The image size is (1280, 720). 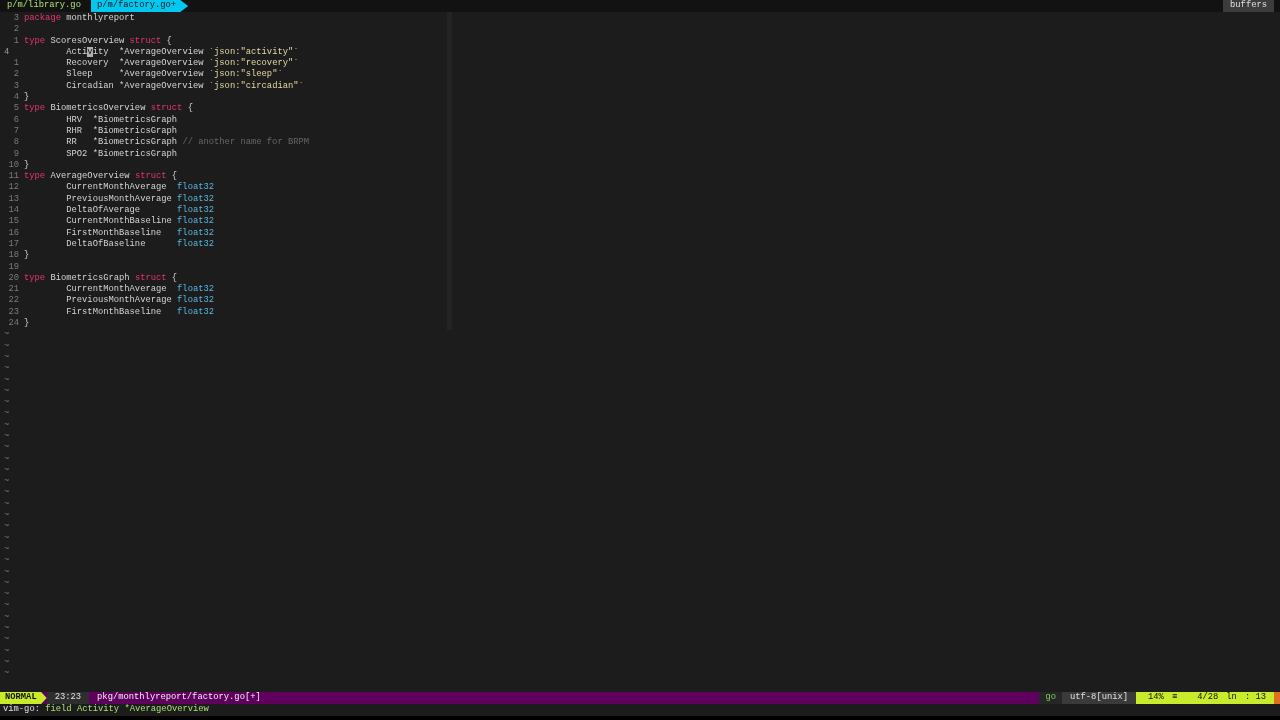 What do you see at coordinates (179, 698) in the screenshot?
I see `file-path: pkg/monthlyreport/factory.go[+]` at bounding box center [179, 698].